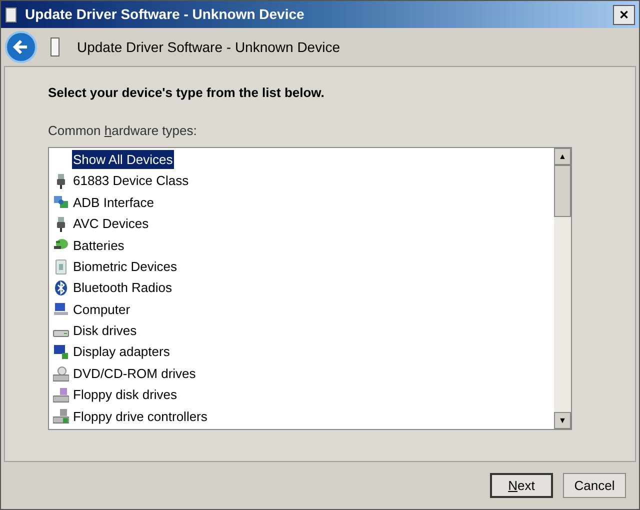  I want to click on wizard-title: Update Driver Software - Unknown Device, so click(208, 47).